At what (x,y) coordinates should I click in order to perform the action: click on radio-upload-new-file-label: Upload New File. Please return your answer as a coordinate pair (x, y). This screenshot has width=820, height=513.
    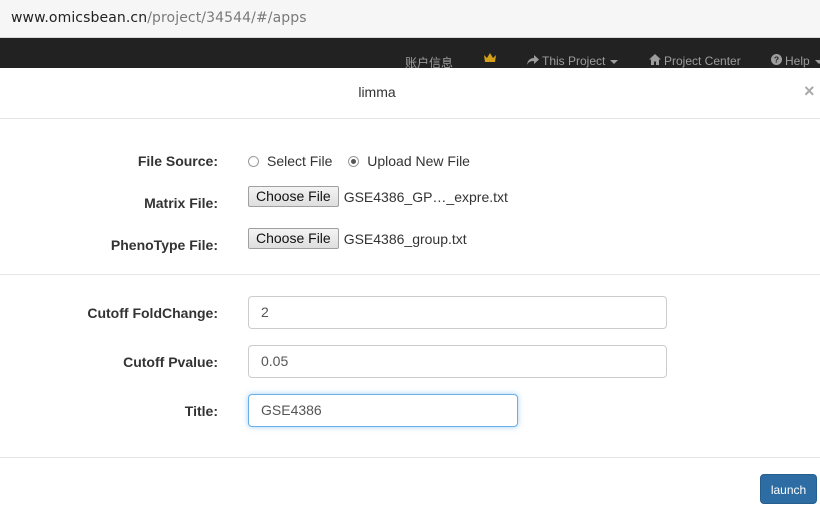
    Looking at the image, I should click on (418, 161).